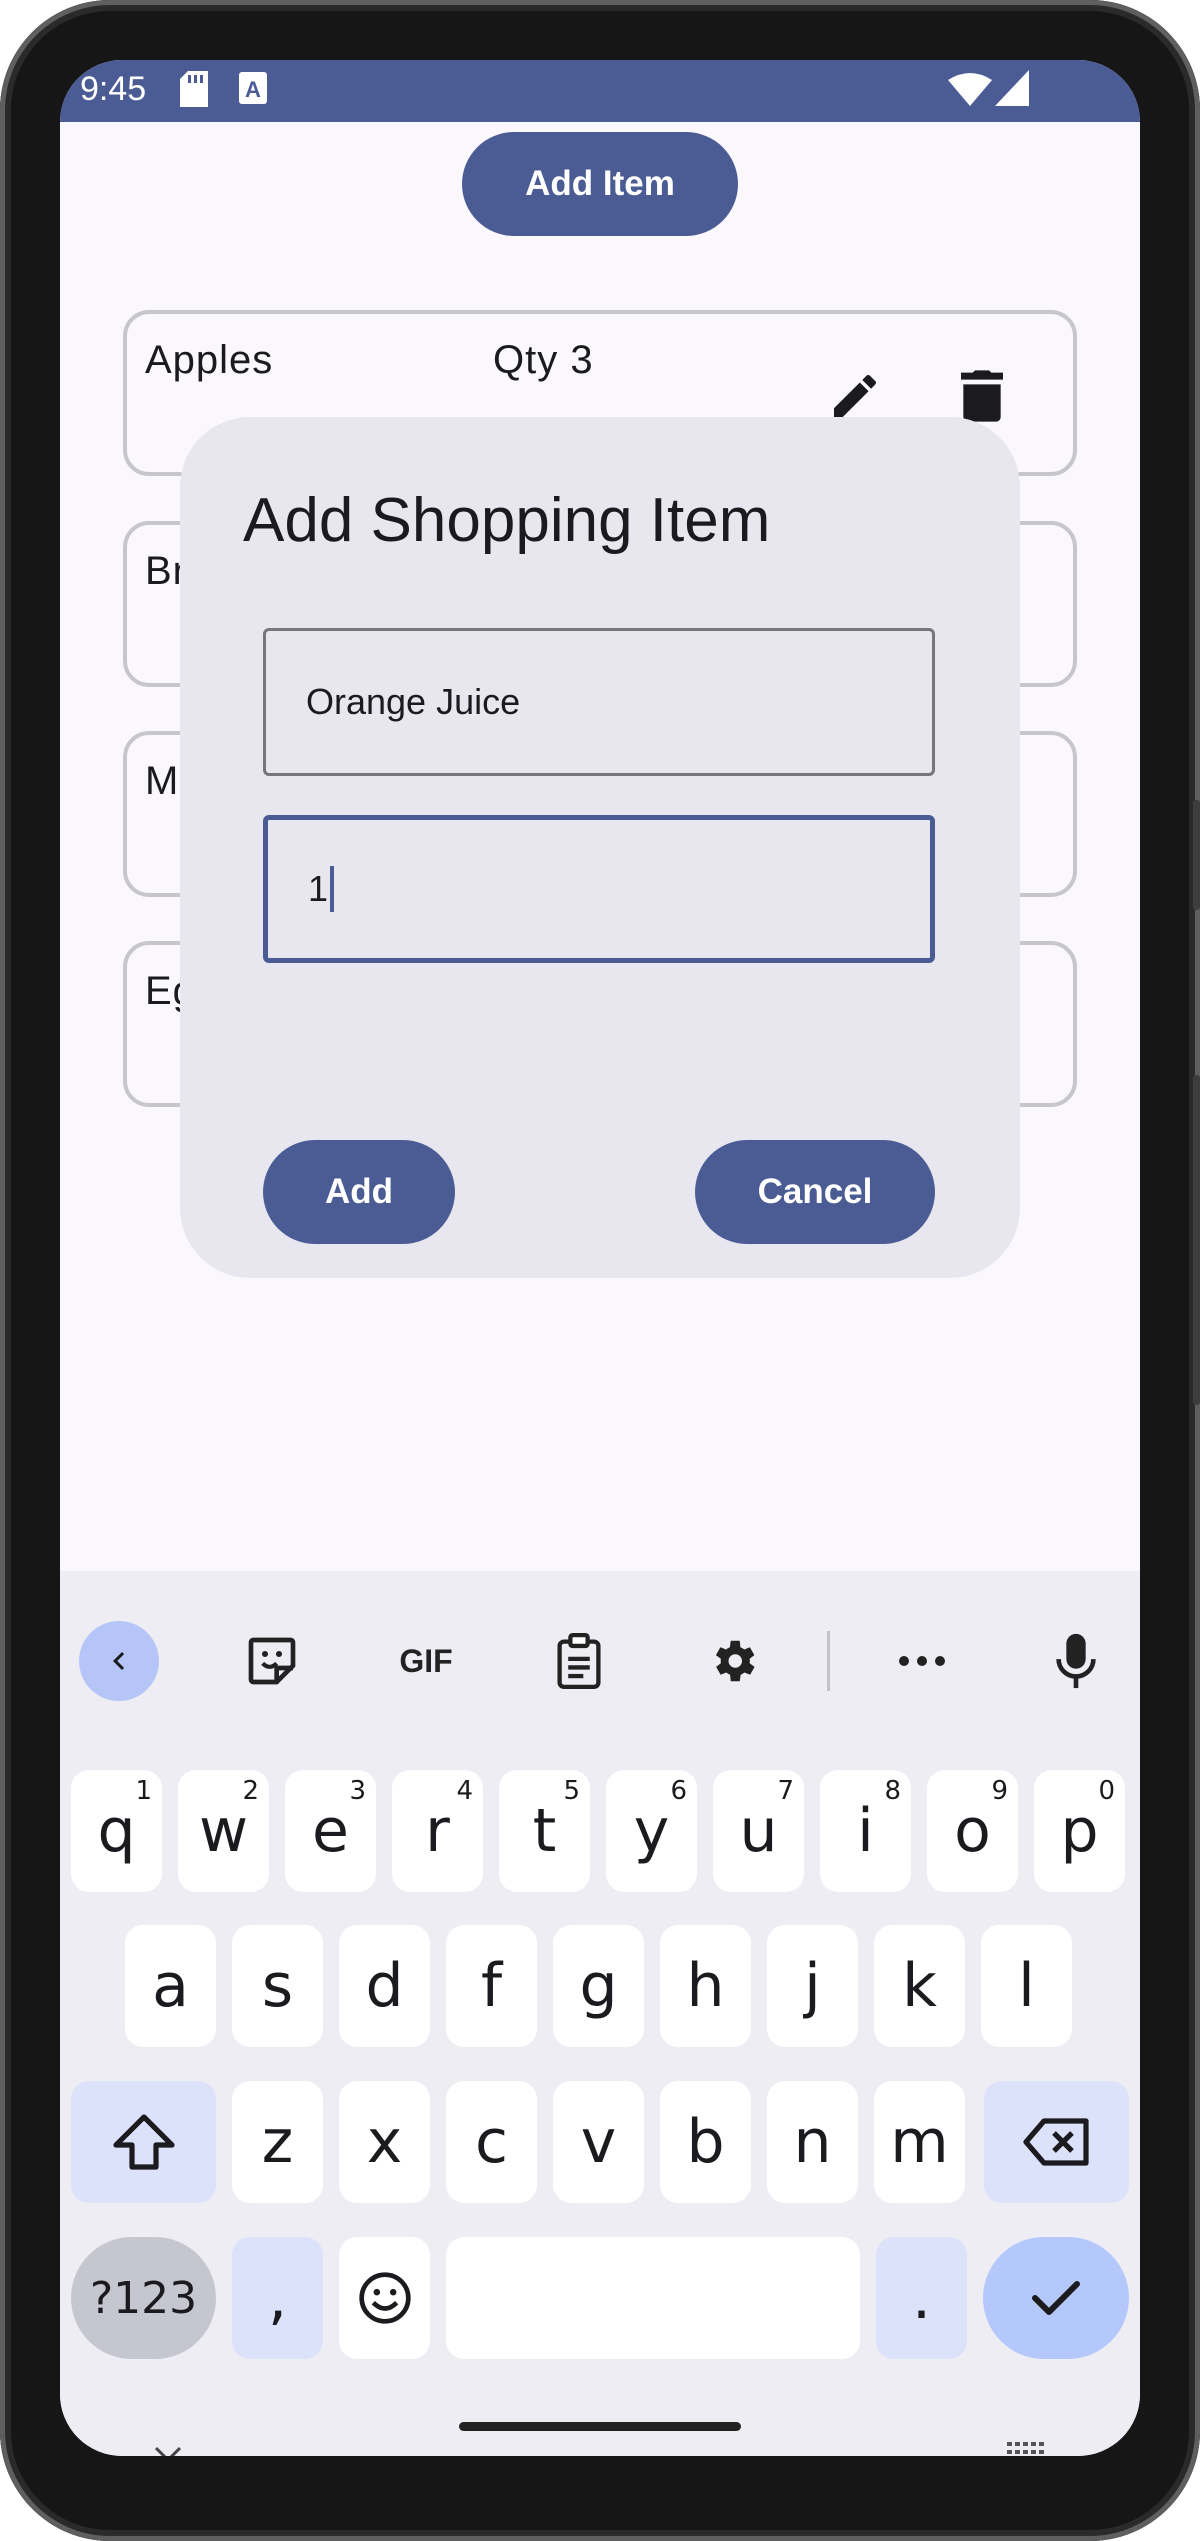 The width and height of the screenshot is (1200, 2541). What do you see at coordinates (209, 360) in the screenshot?
I see `item-name: Apples` at bounding box center [209, 360].